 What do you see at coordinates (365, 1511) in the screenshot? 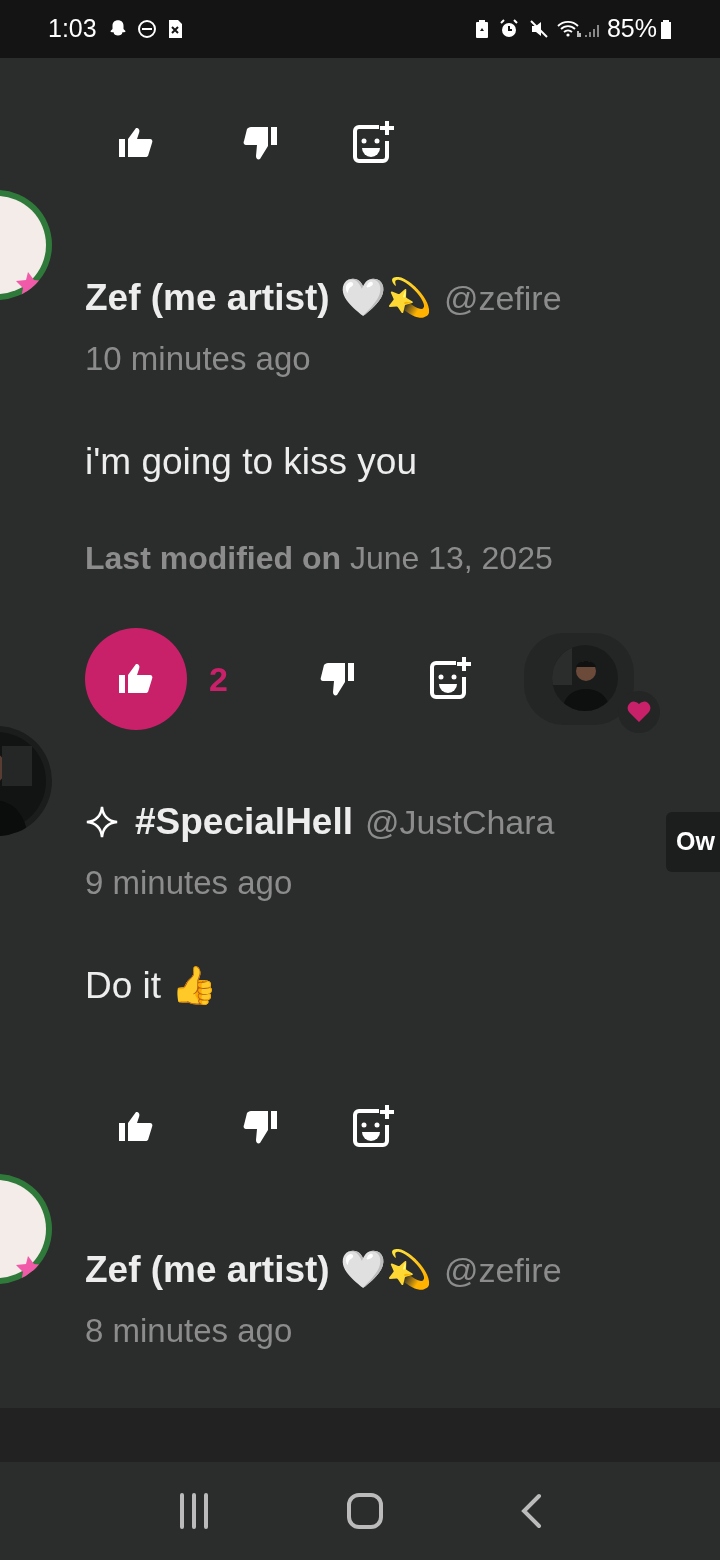
I see `home-icon` at bounding box center [365, 1511].